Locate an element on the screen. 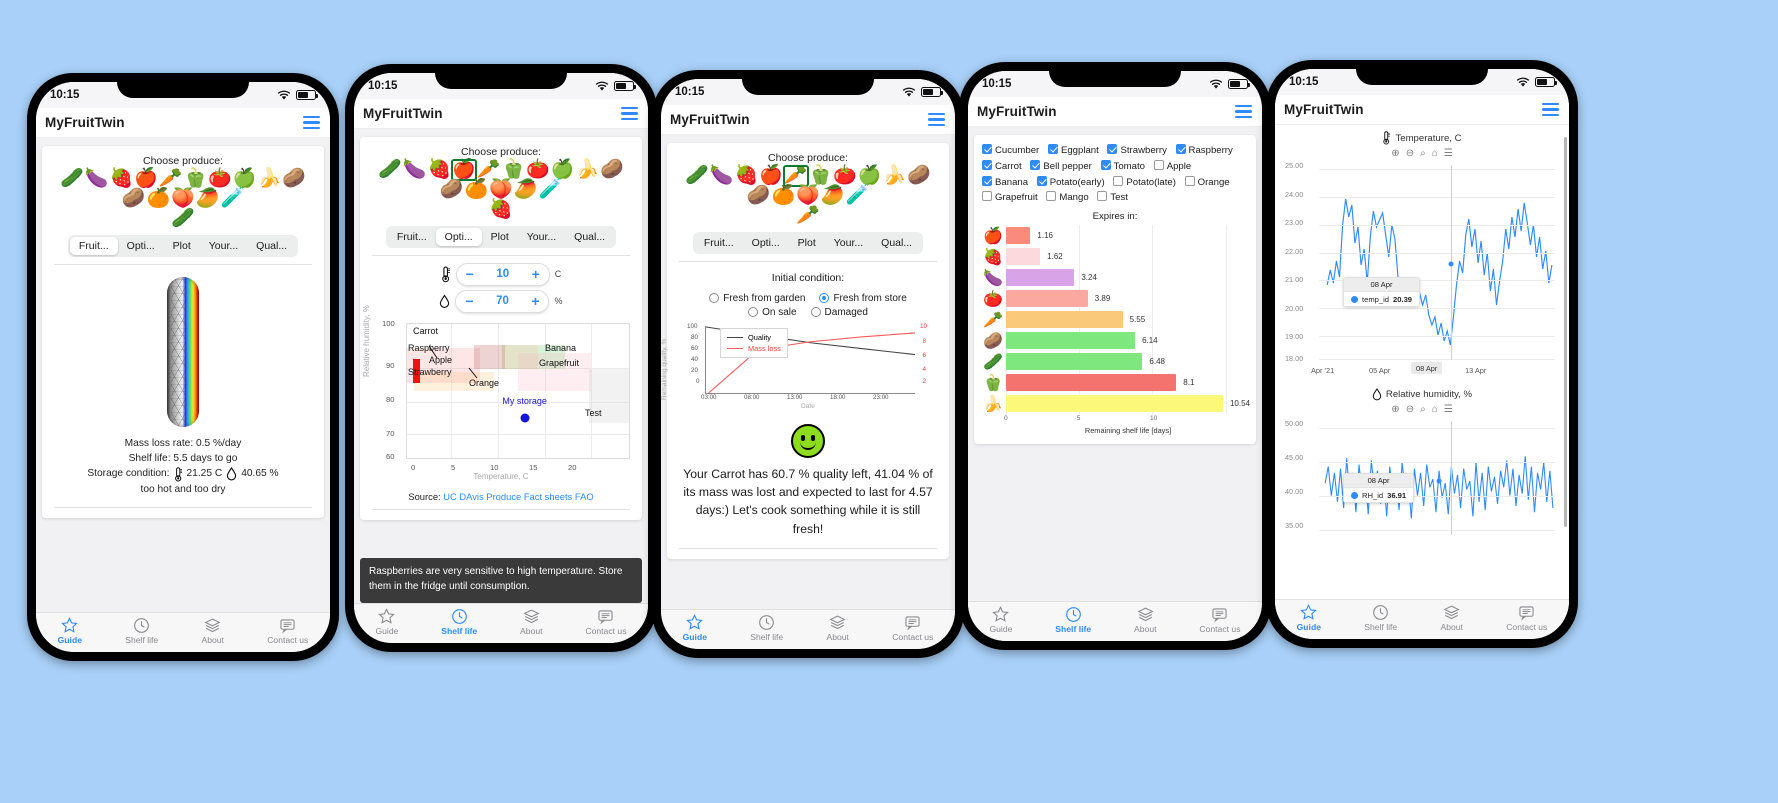 This screenshot has width=1778, height=803. radio-row-1: Fresh from garden Fresh from store is located at coordinates (808, 298).